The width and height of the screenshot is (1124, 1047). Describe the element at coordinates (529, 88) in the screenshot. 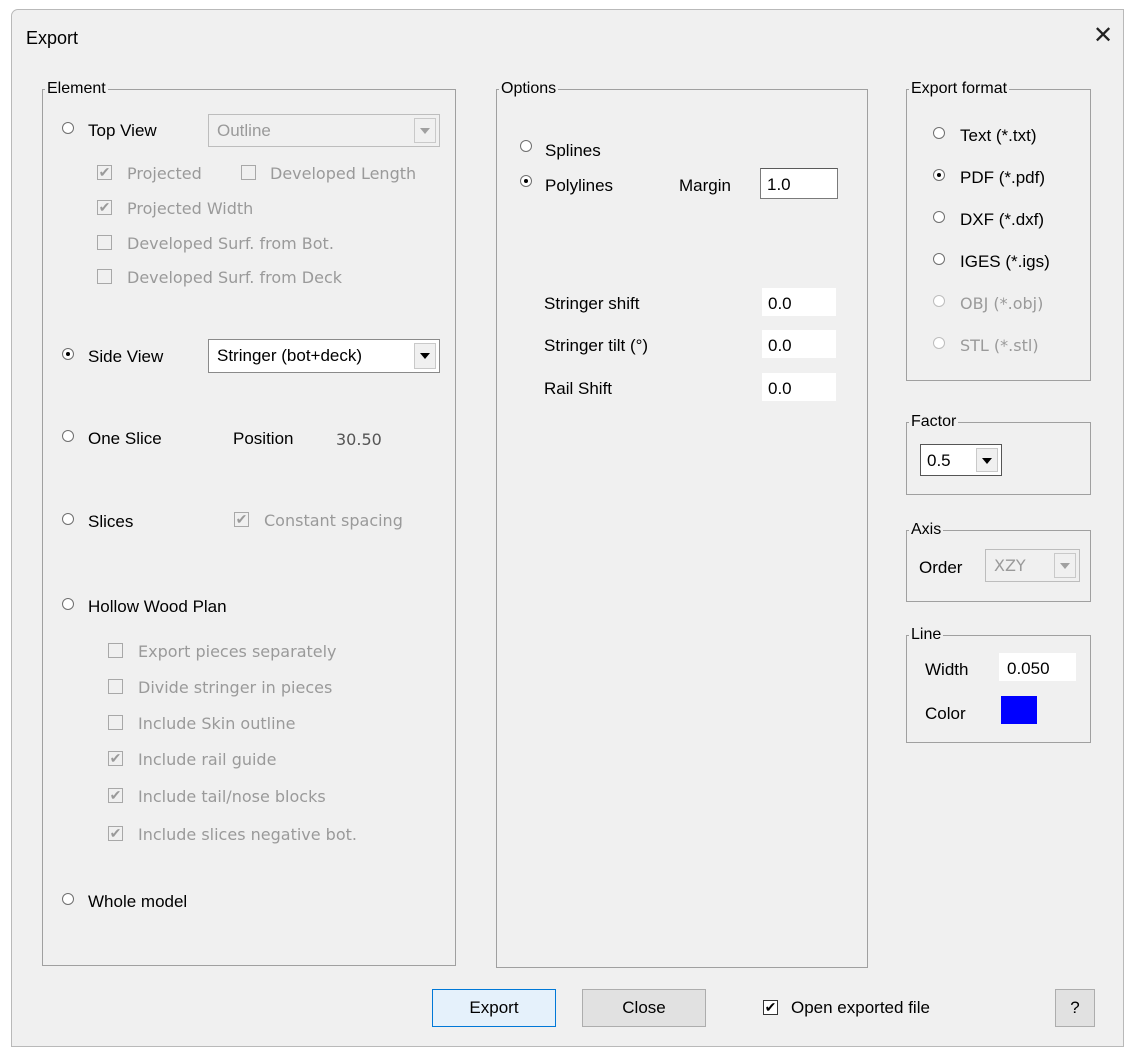

I see `options-group-legend: Options` at that location.